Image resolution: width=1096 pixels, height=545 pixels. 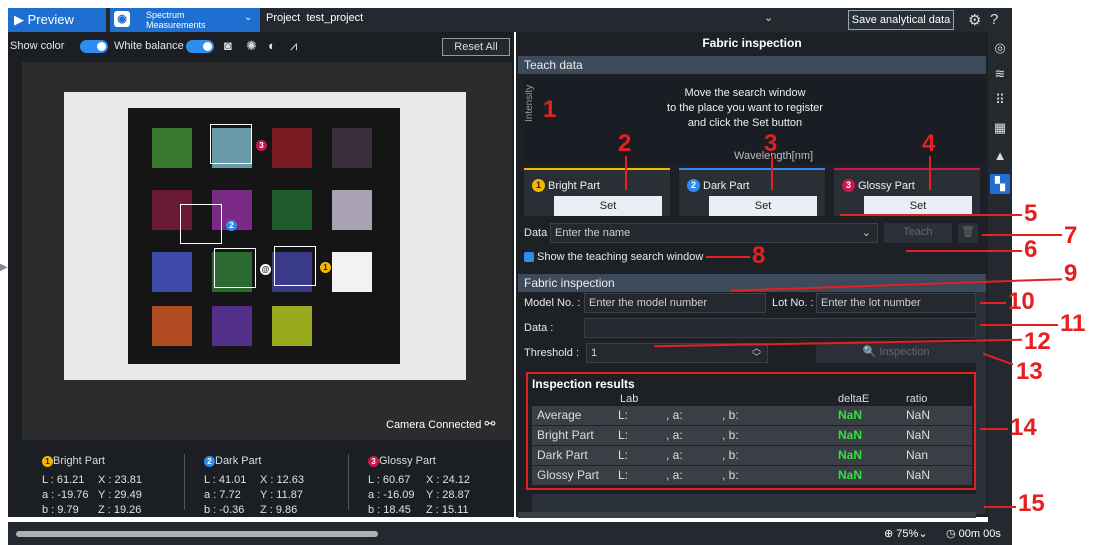 I want to click on glossy-part-badge: 3, so click(x=848, y=185).